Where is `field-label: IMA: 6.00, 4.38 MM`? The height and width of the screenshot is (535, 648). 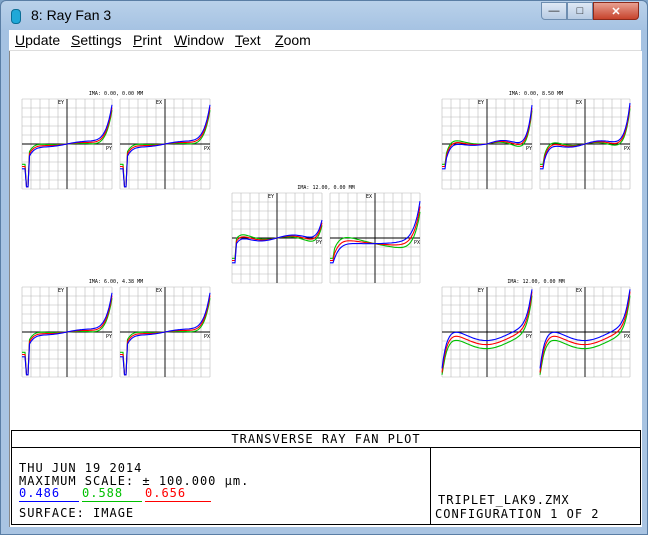 field-label: IMA: 6.00, 4.38 MM is located at coordinates (116, 282).